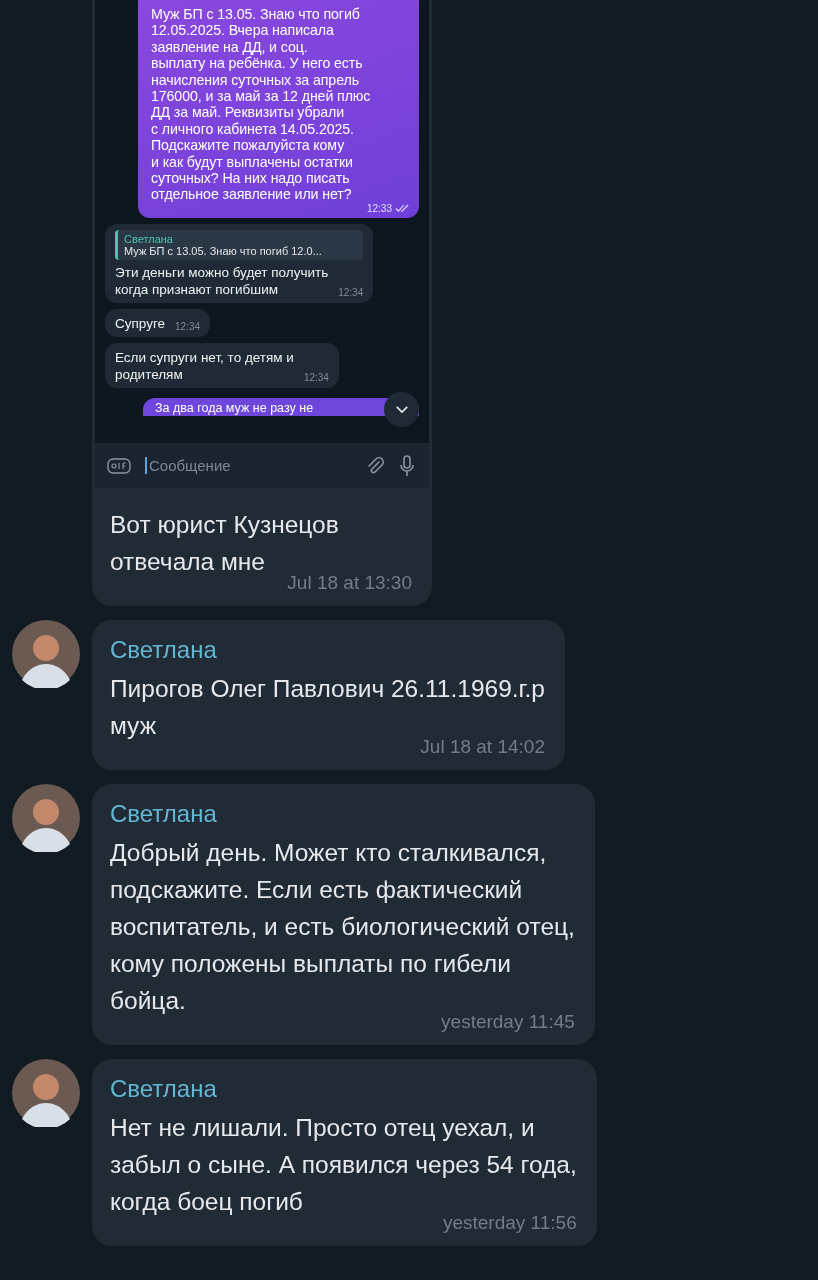 Image resolution: width=818 pixels, height=1280 pixels. What do you see at coordinates (140, 323) in the screenshot?
I see `message-text: Супруге` at bounding box center [140, 323].